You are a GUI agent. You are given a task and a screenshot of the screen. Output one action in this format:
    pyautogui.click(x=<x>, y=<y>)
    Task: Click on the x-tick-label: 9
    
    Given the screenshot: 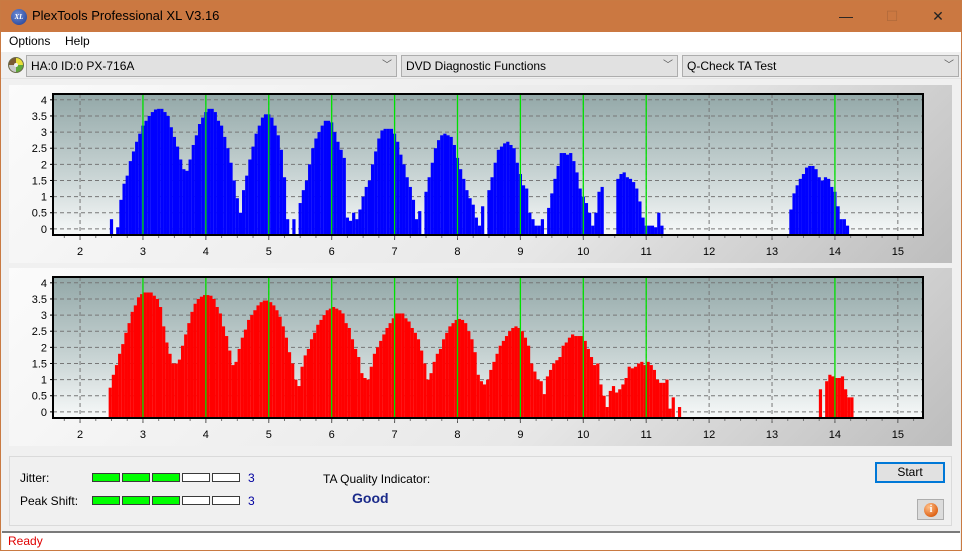 What is the action you would take?
    pyautogui.click(x=520, y=435)
    